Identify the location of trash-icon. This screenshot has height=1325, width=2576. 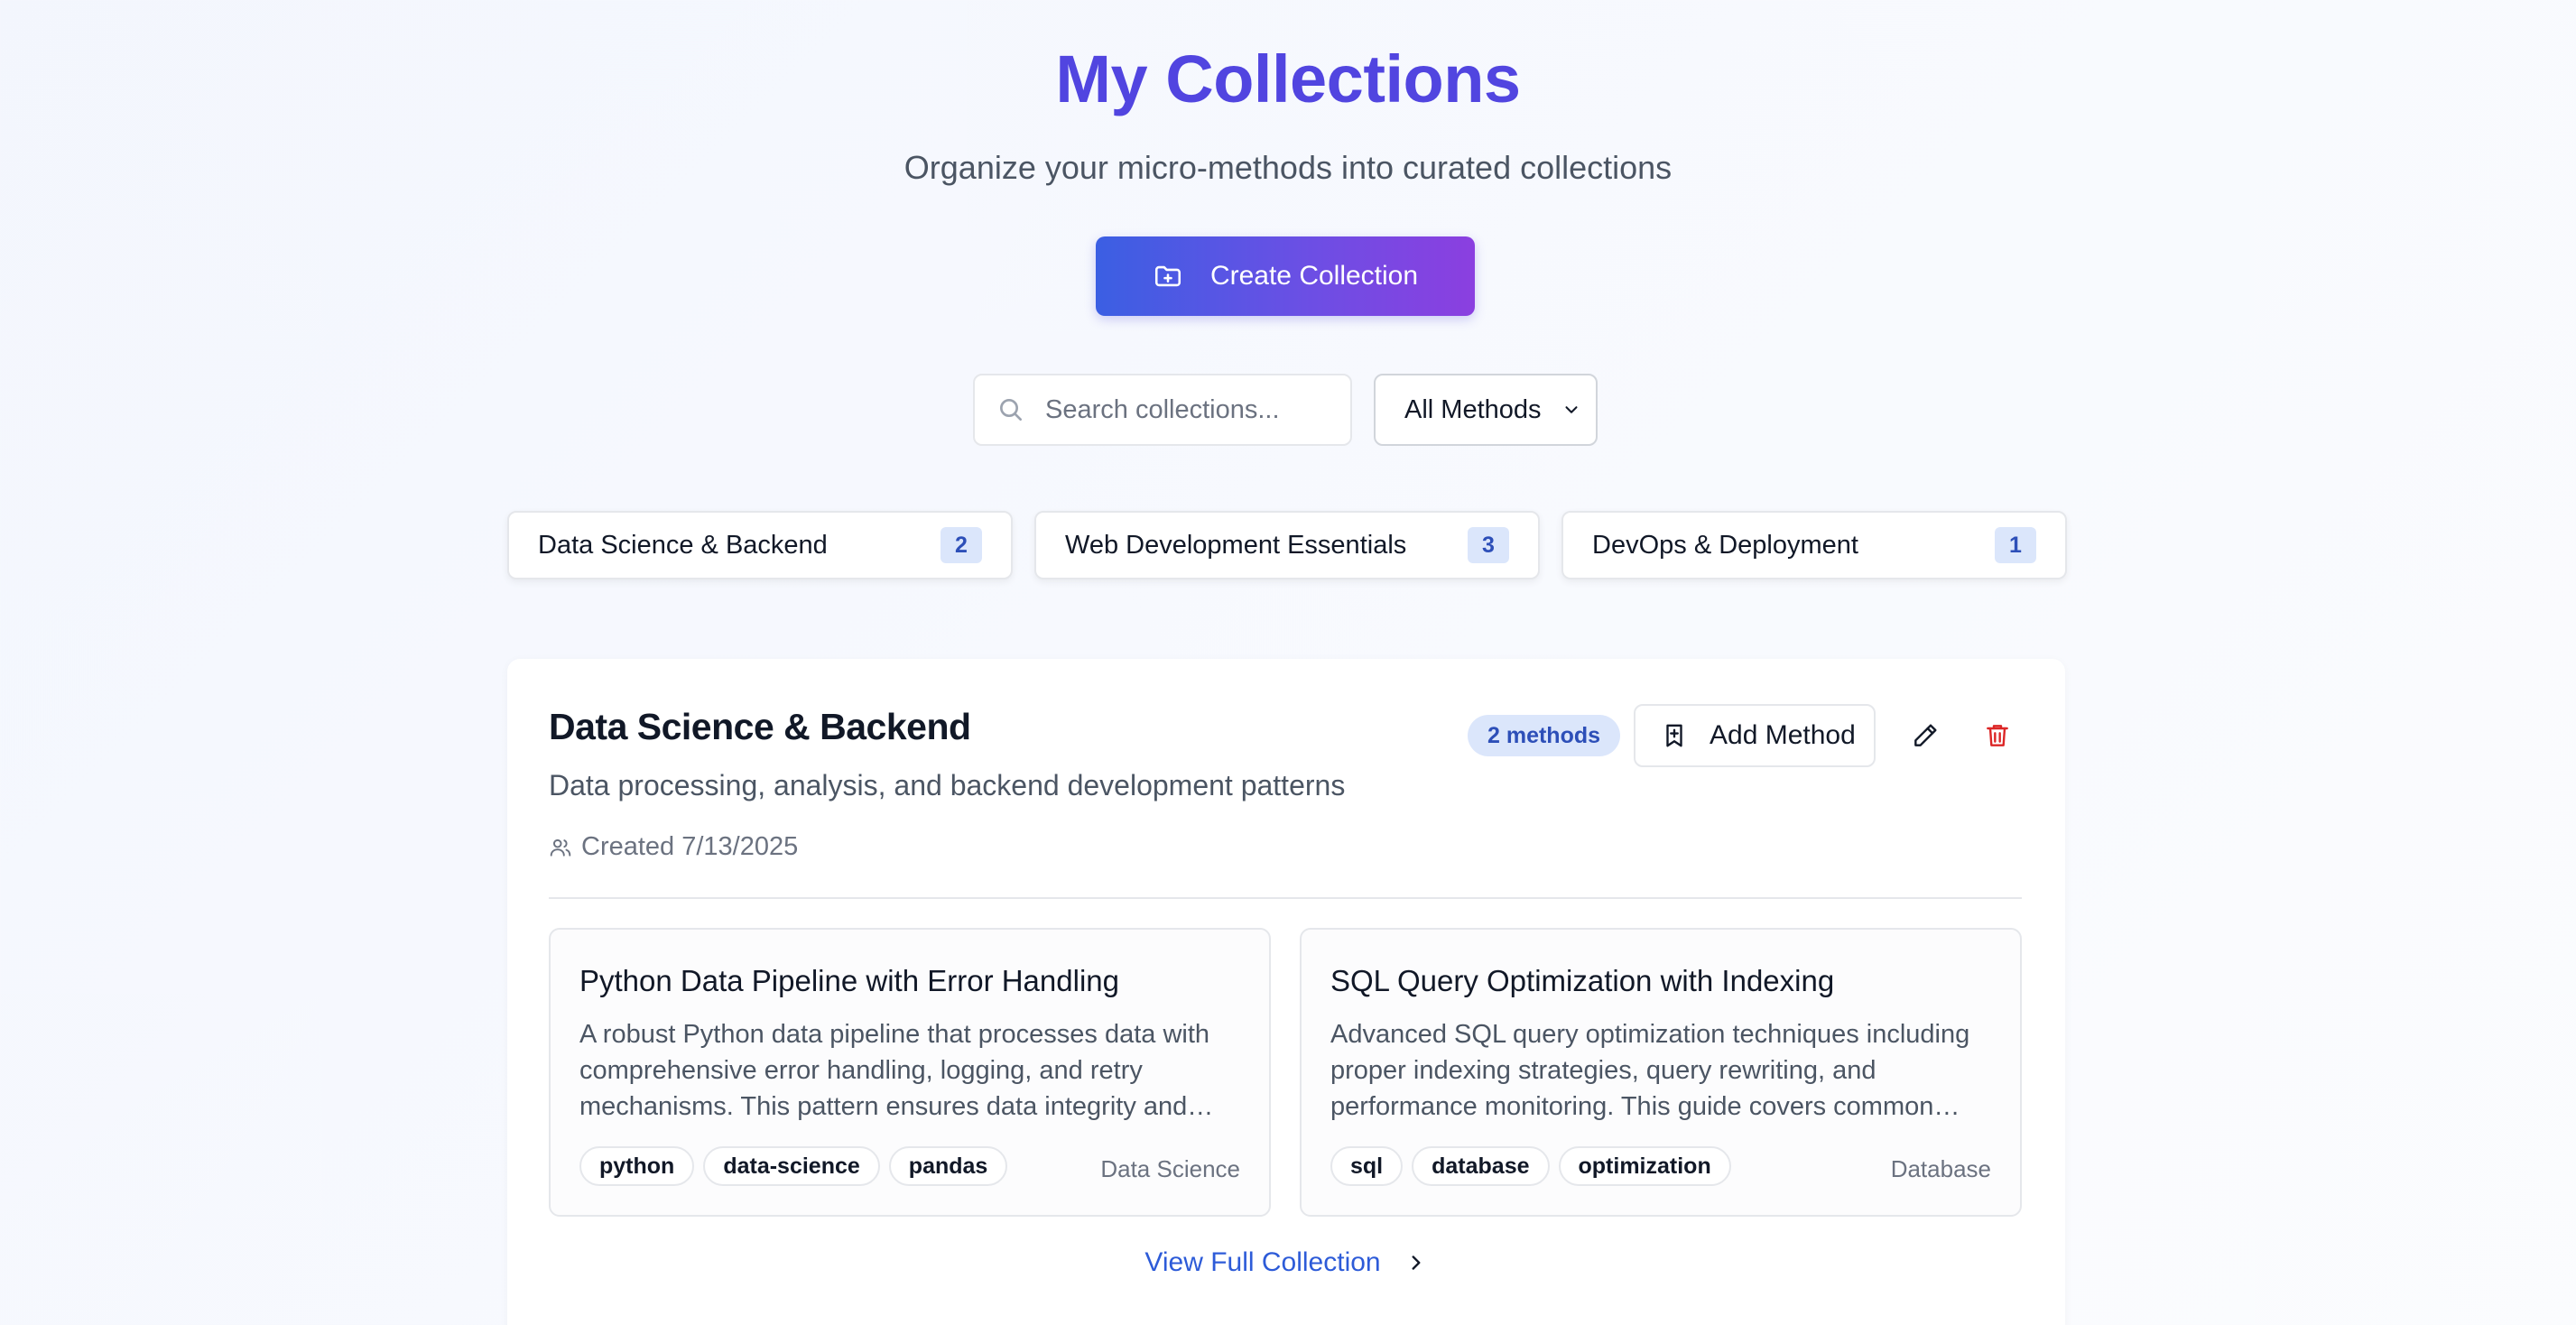
(1998, 735).